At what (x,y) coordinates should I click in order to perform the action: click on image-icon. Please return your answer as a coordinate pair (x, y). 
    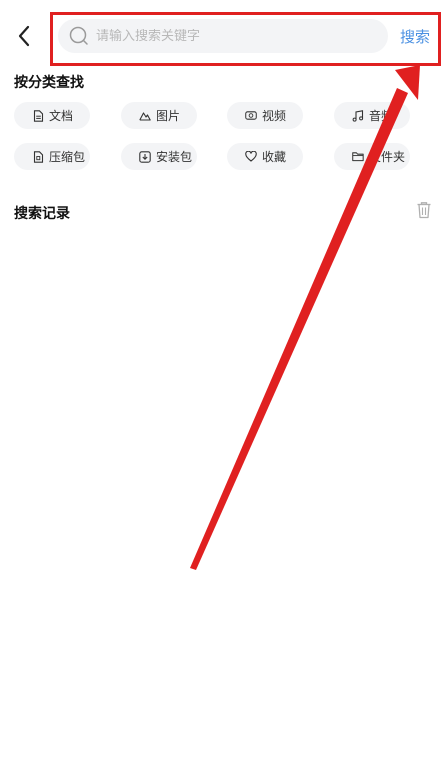
    Looking at the image, I should click on (145, 116).